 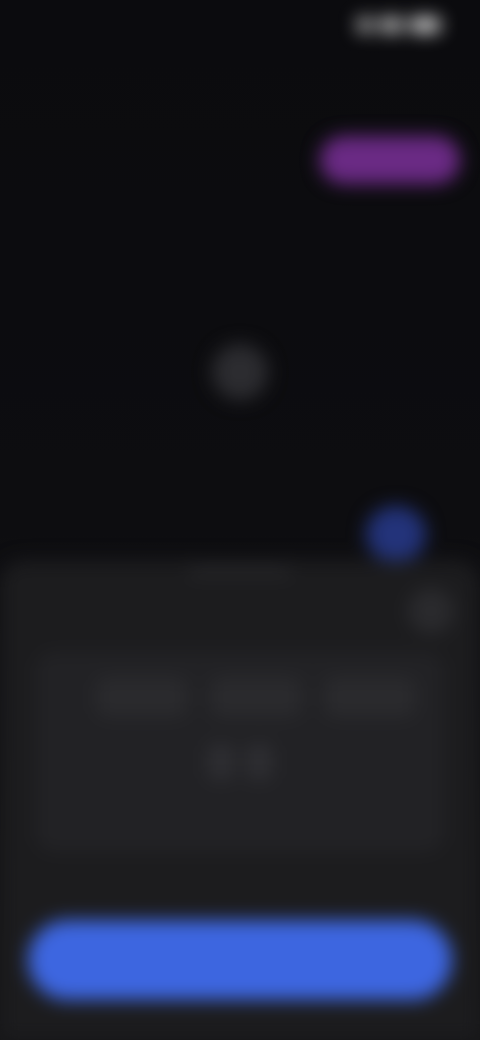 I want to click on status-bar, so click(x=240, y=30).